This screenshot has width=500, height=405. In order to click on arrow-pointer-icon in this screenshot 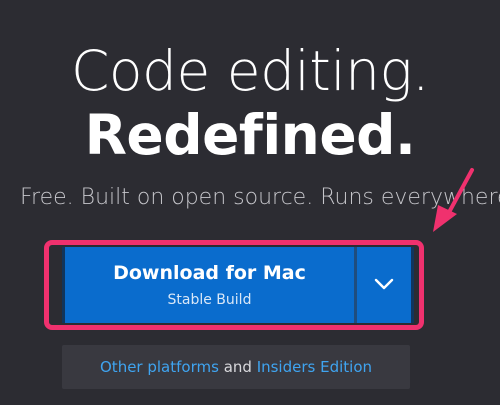, I will do `click(453, 200)`.